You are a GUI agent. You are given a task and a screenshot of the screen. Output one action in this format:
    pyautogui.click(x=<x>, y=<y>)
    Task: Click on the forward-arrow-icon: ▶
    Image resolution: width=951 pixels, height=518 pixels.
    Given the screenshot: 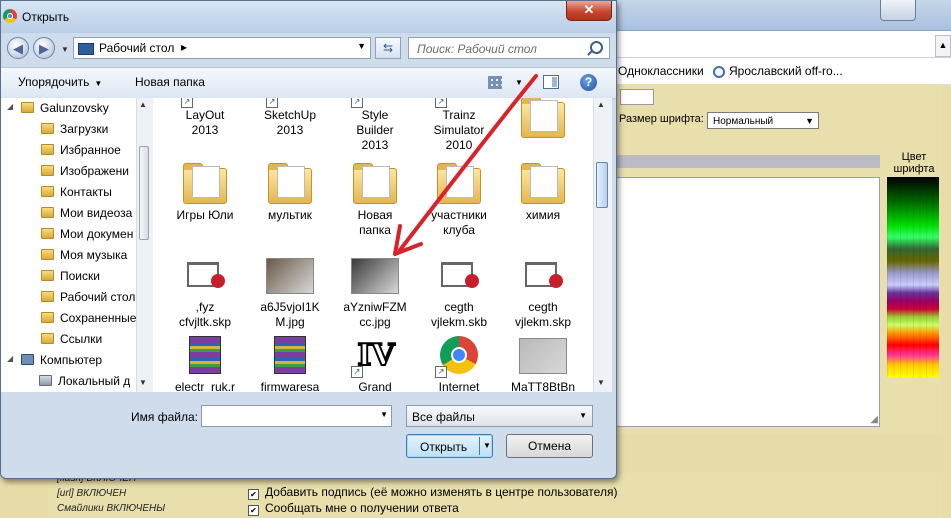 What is the action you would take?
    pyautogui.click(x=44, y=48)
    